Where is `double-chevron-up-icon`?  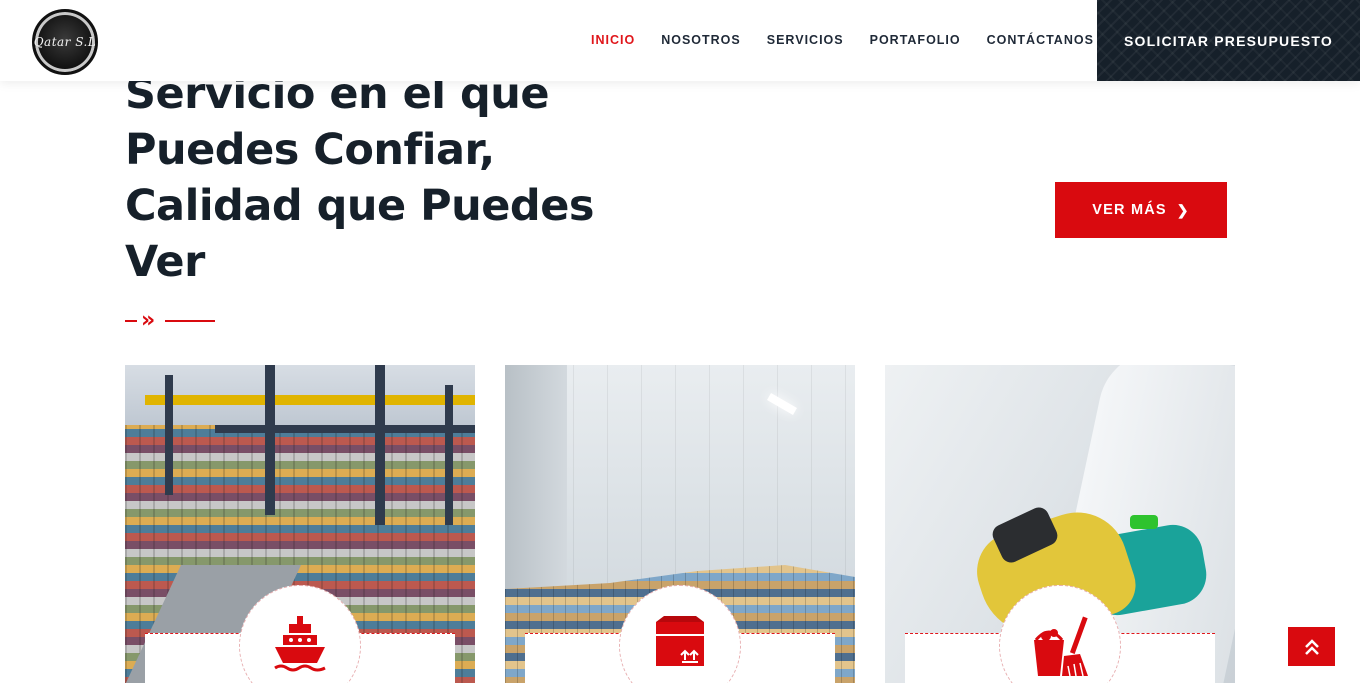 double-chevron-up-icon is located at coordinates (1311, 646).